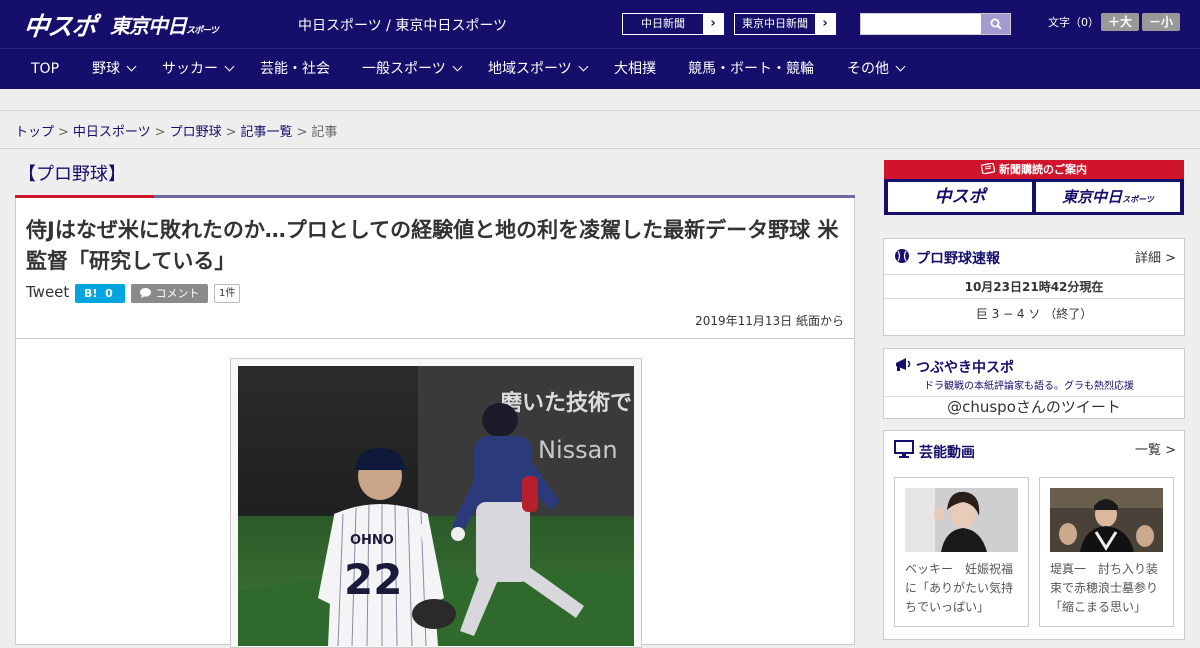  I want to click on breadcrumb-current: 記事, so click(324, 132).